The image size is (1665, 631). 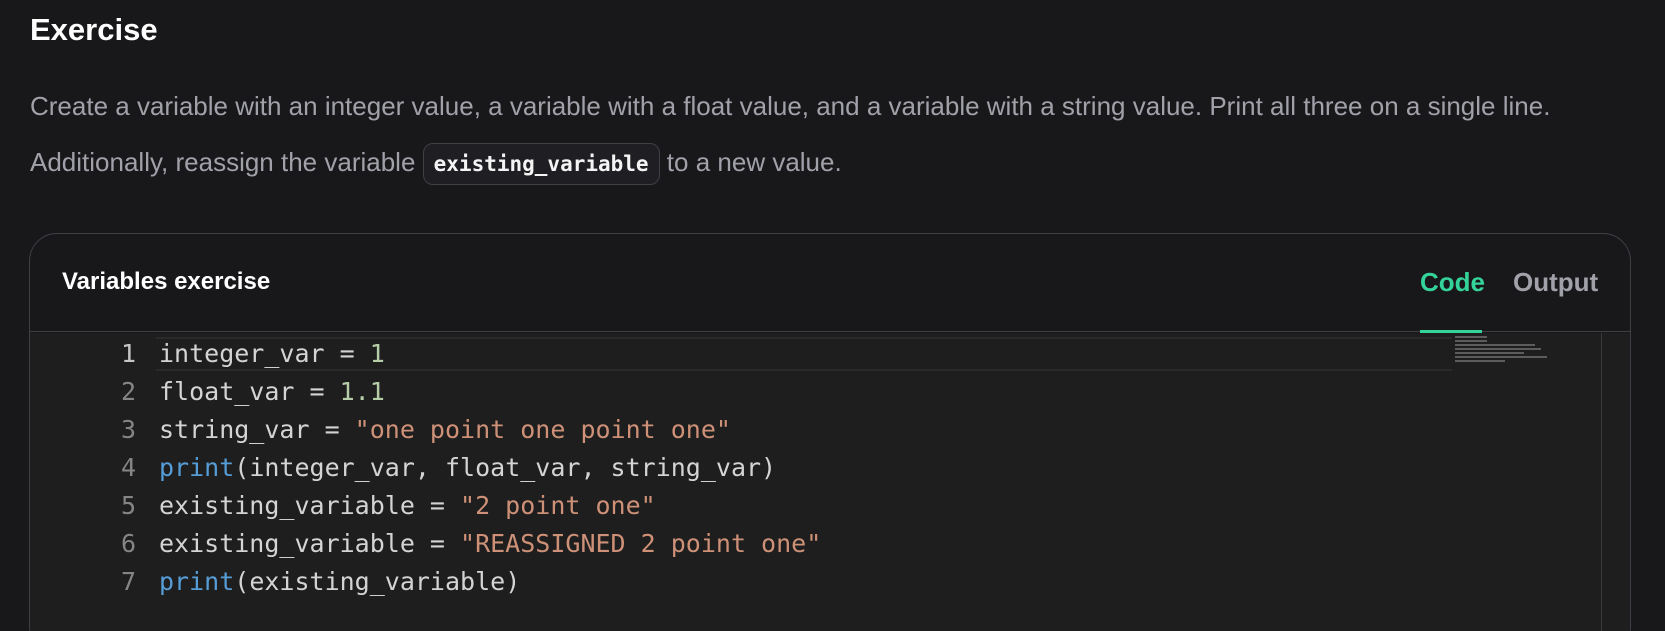 What do you see at coordinates (558, 505) in the screenshot?
I see `code-token-str: "2 point one"` at bounding box center [558, 505].